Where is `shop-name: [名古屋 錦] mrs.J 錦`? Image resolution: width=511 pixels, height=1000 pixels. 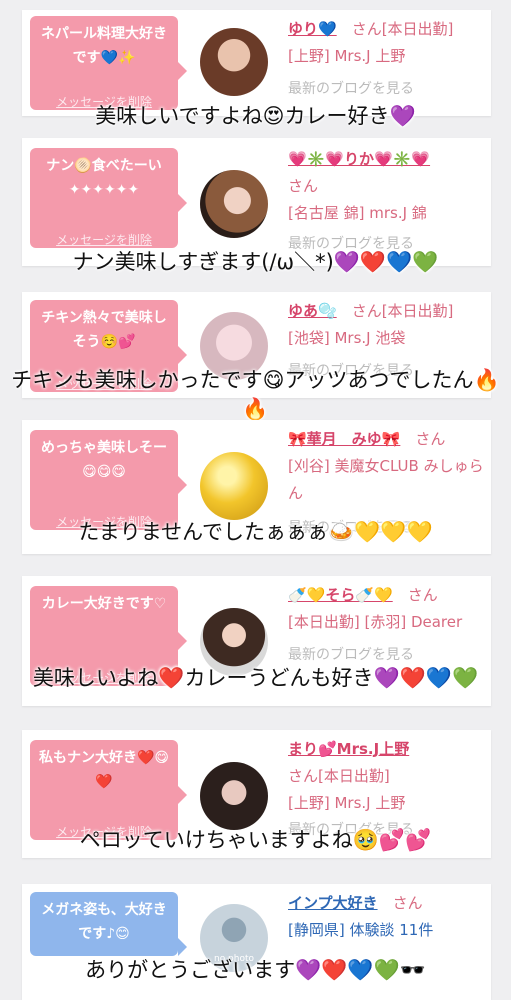 shop-name: [名古屋 錦] mrs.J 錦 is located at coordinates (357, 213).